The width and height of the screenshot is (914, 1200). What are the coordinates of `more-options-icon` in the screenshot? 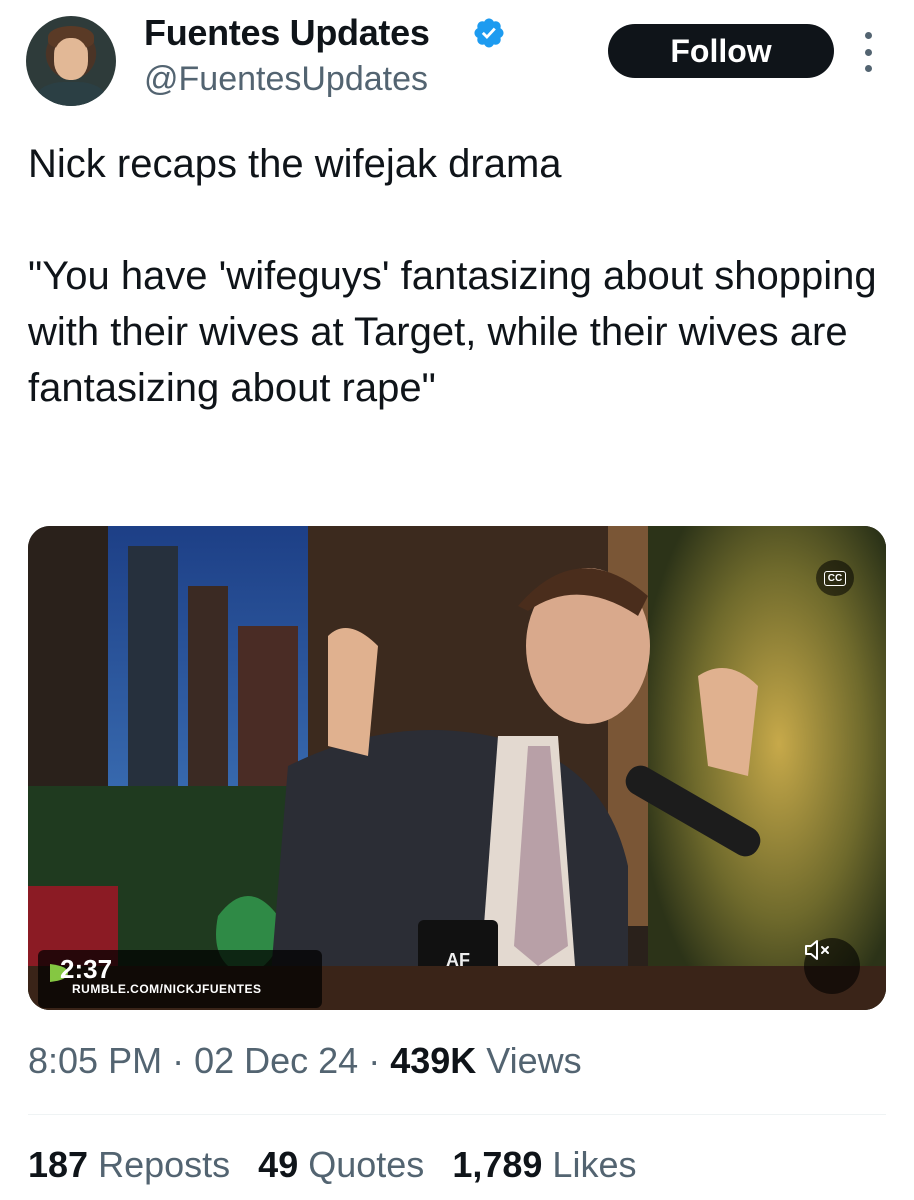 It's located at (868, 52).